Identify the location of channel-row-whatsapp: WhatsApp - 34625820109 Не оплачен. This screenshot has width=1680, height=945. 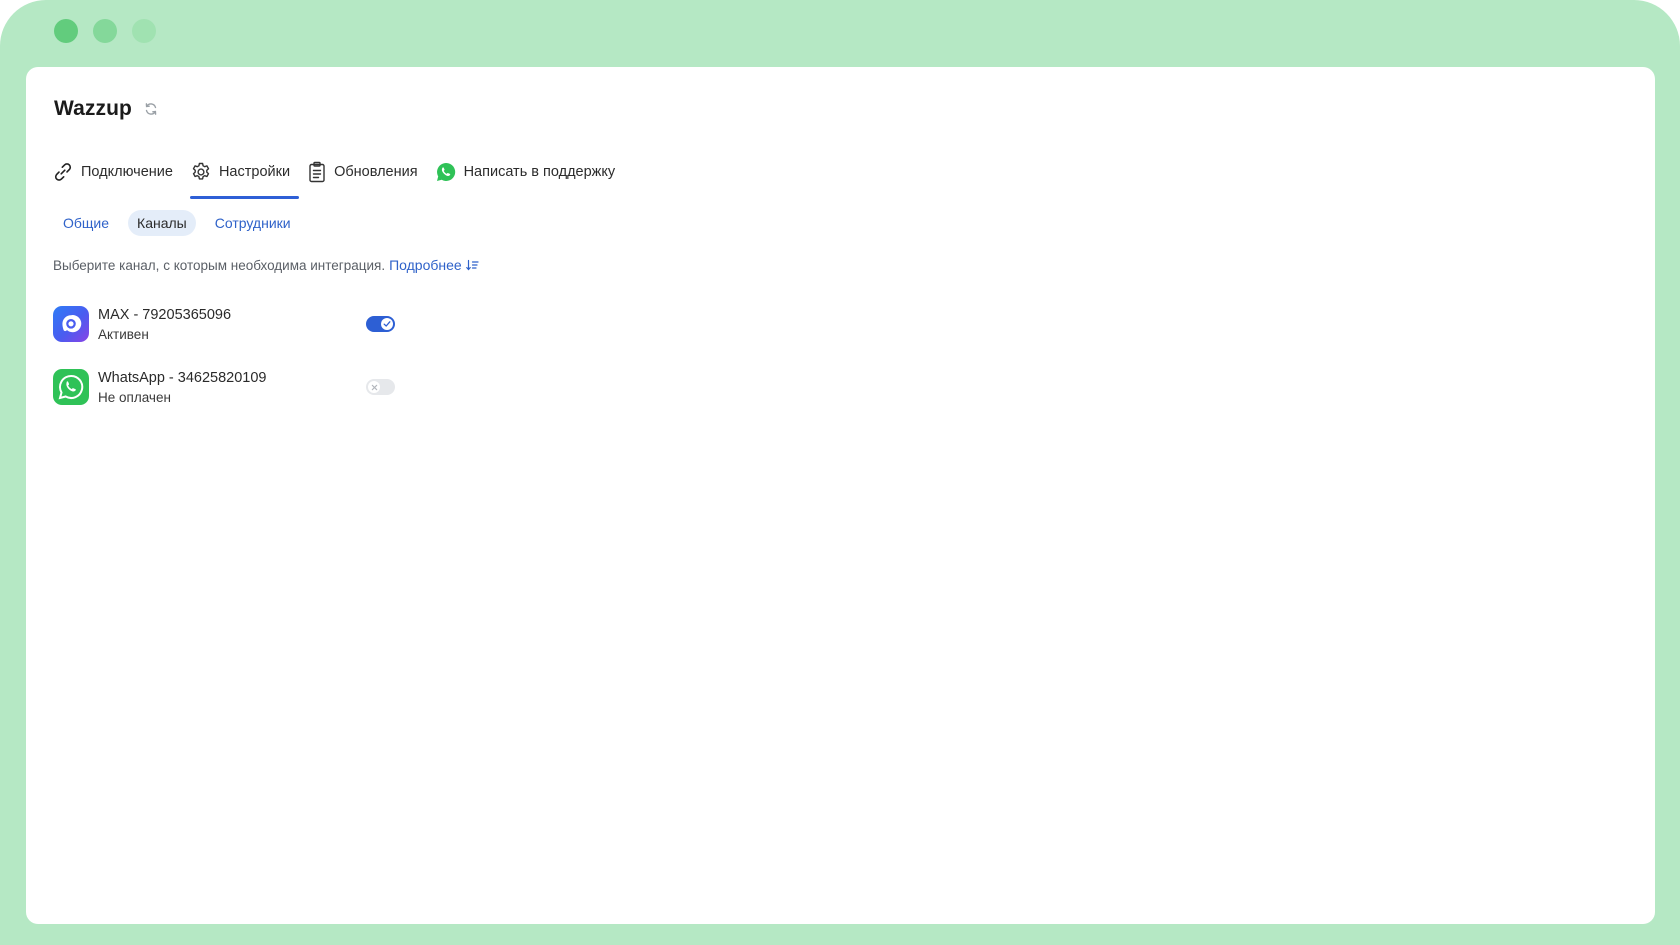
(233, 387).